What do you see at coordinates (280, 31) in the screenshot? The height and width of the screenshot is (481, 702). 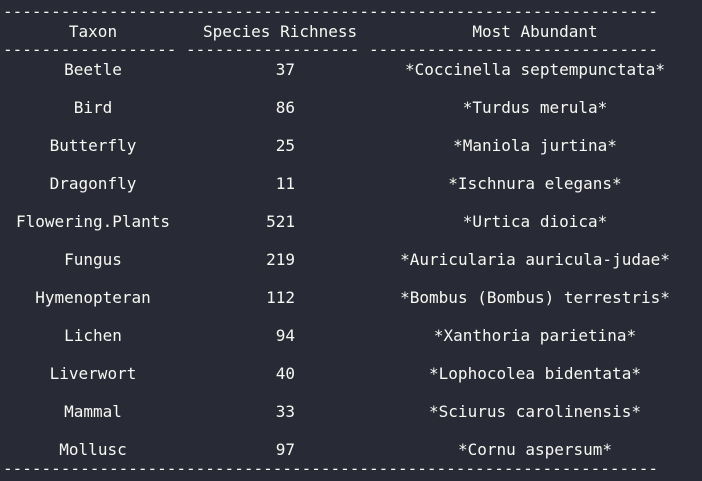 I see `header-species-richness: Species Richness` at bounding box center [280, 31].